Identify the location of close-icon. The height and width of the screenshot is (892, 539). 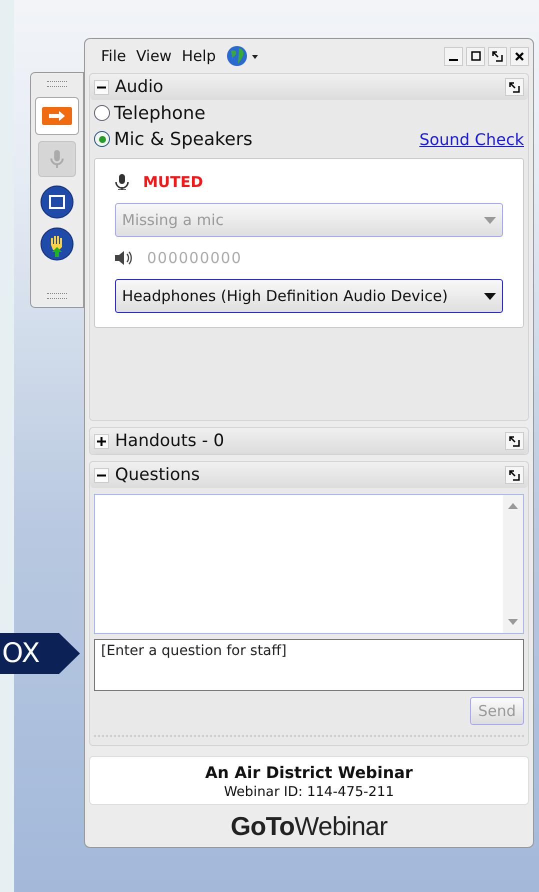
(519, 56).